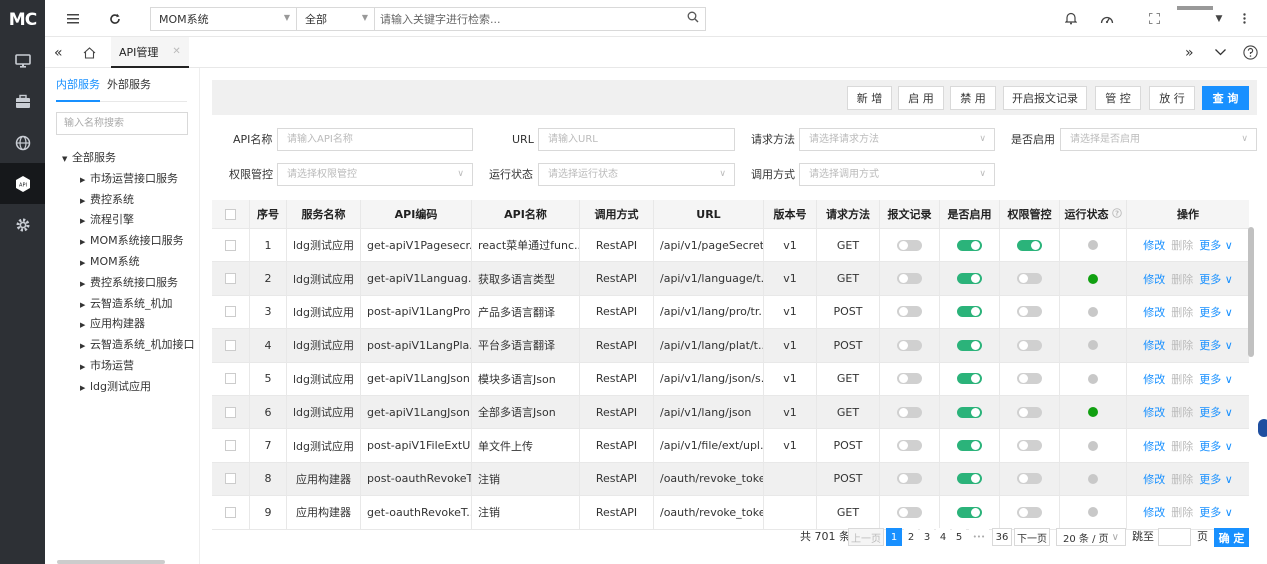  What do you see at coordinates (1251, 292) in the screenshot?
I see `table-vertical-scrollbar` at bounding box center [1251, 292].